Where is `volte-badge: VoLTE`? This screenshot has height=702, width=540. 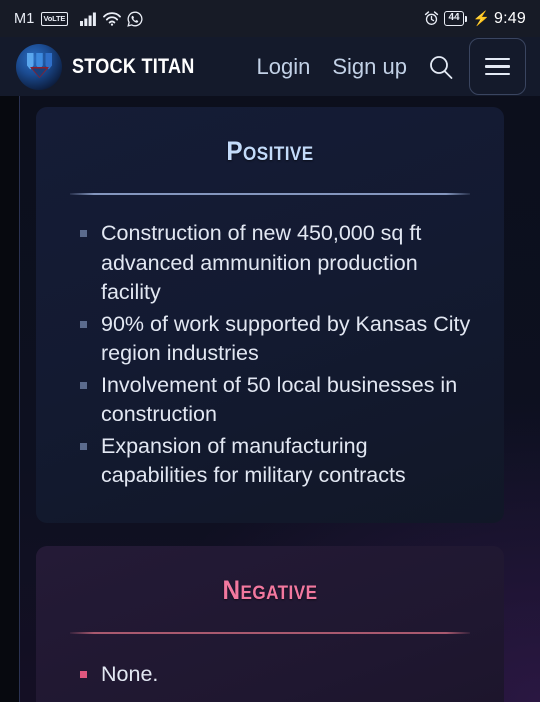
volte-badge: VoLTE is located at coordinates (54, 18).